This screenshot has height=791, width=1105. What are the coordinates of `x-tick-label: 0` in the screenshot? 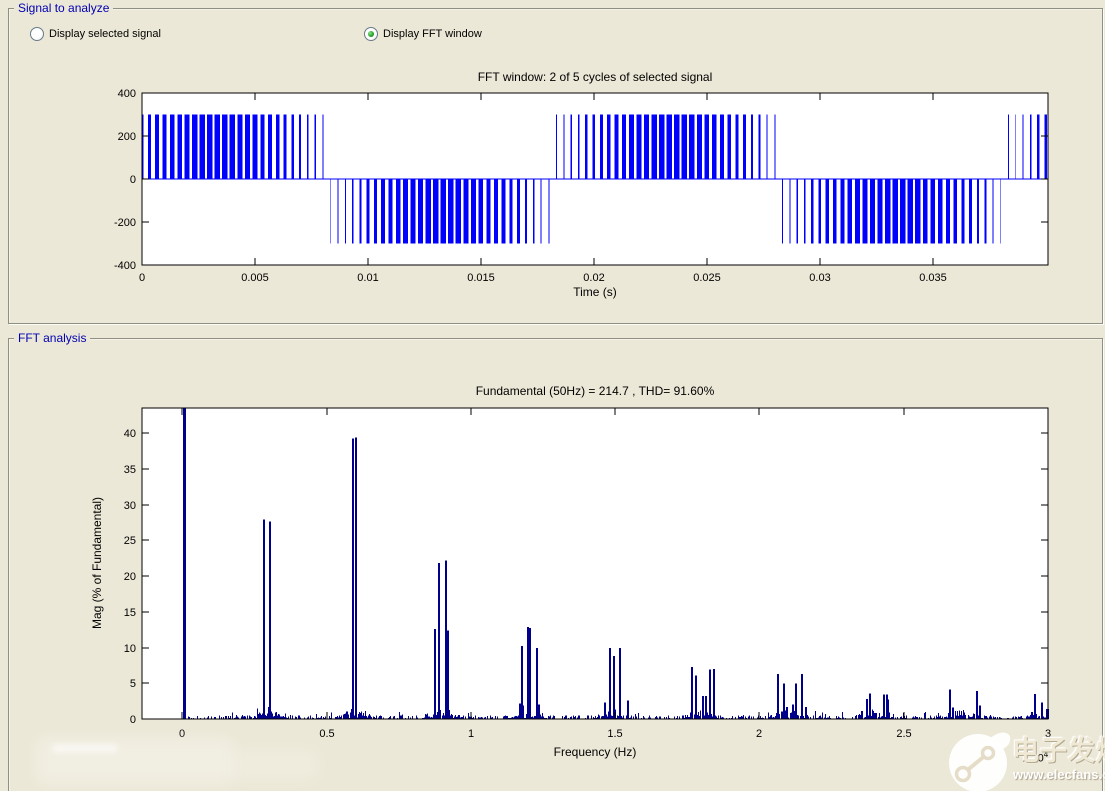 It's located at (142, 278).